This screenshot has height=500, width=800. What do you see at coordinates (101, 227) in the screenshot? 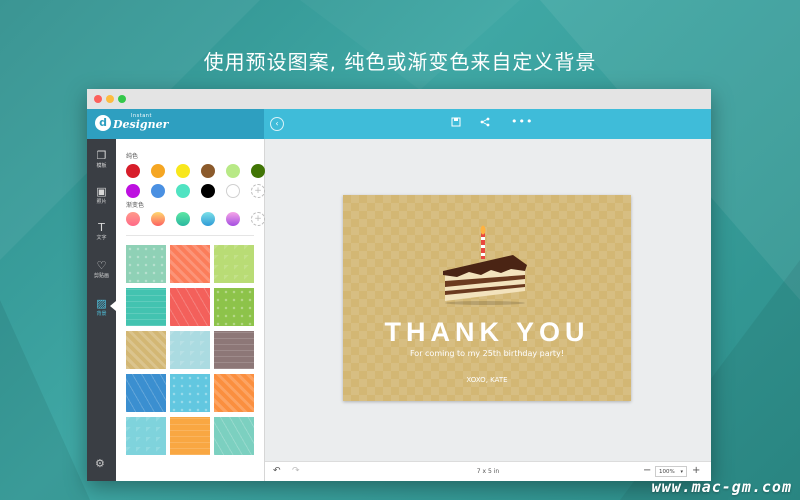
I see `text-icon: T` at bounding box center [101, 227].